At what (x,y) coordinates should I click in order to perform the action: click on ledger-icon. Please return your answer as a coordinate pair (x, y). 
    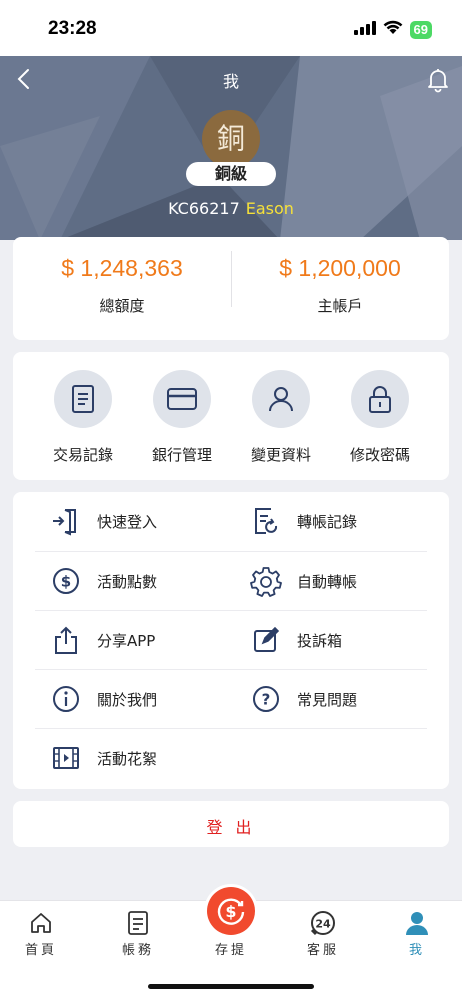
    Looking at the image, I should click on (138, 923).